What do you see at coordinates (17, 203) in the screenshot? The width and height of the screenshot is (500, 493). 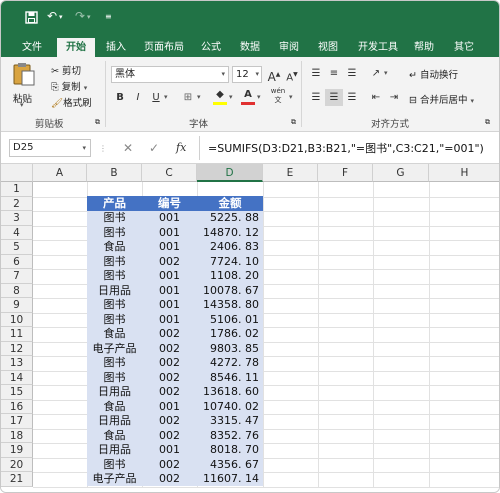 I see `row-header-2: 2` at bounding box center [17, 203].